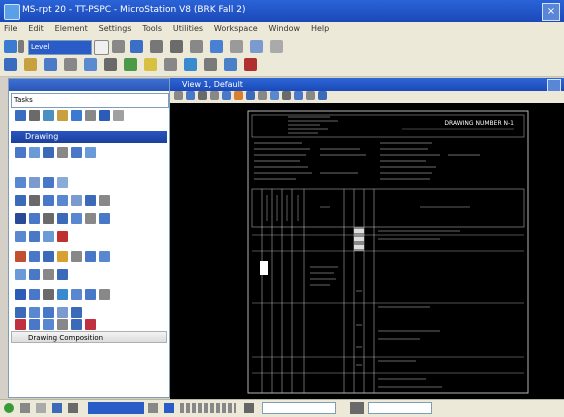  Describe the element at coordinates (62, 324) in the screenshot. I see `show-pattern-icon` at that location.